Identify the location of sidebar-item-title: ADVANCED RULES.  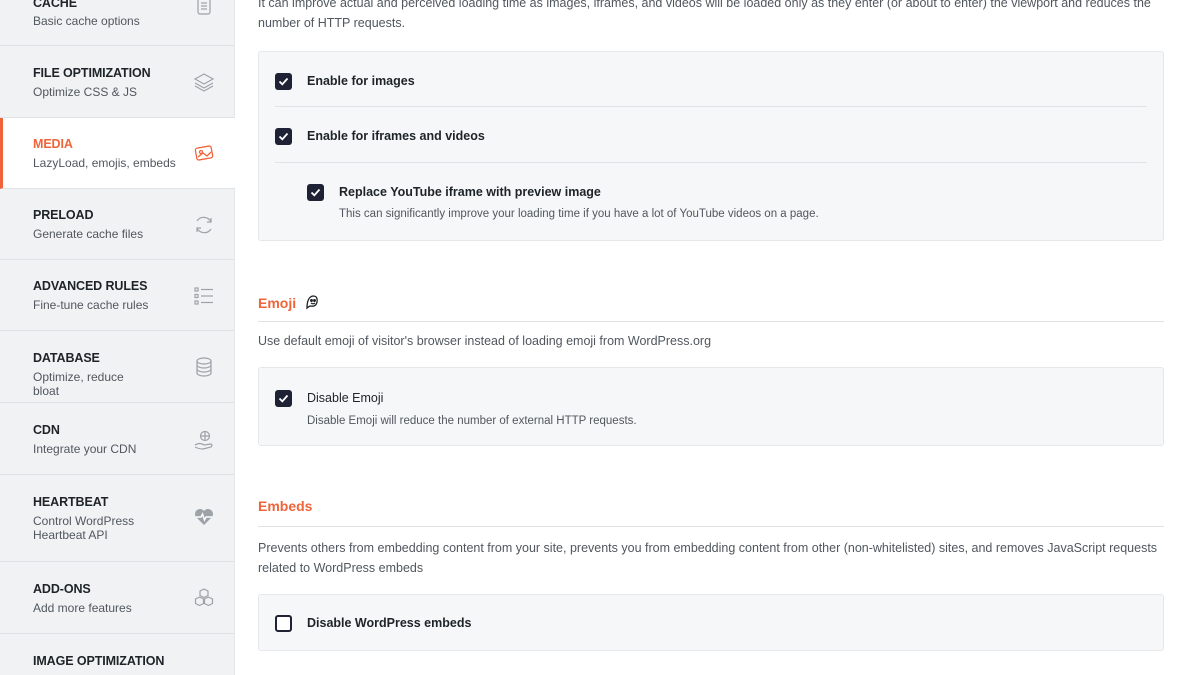
(90, 286).